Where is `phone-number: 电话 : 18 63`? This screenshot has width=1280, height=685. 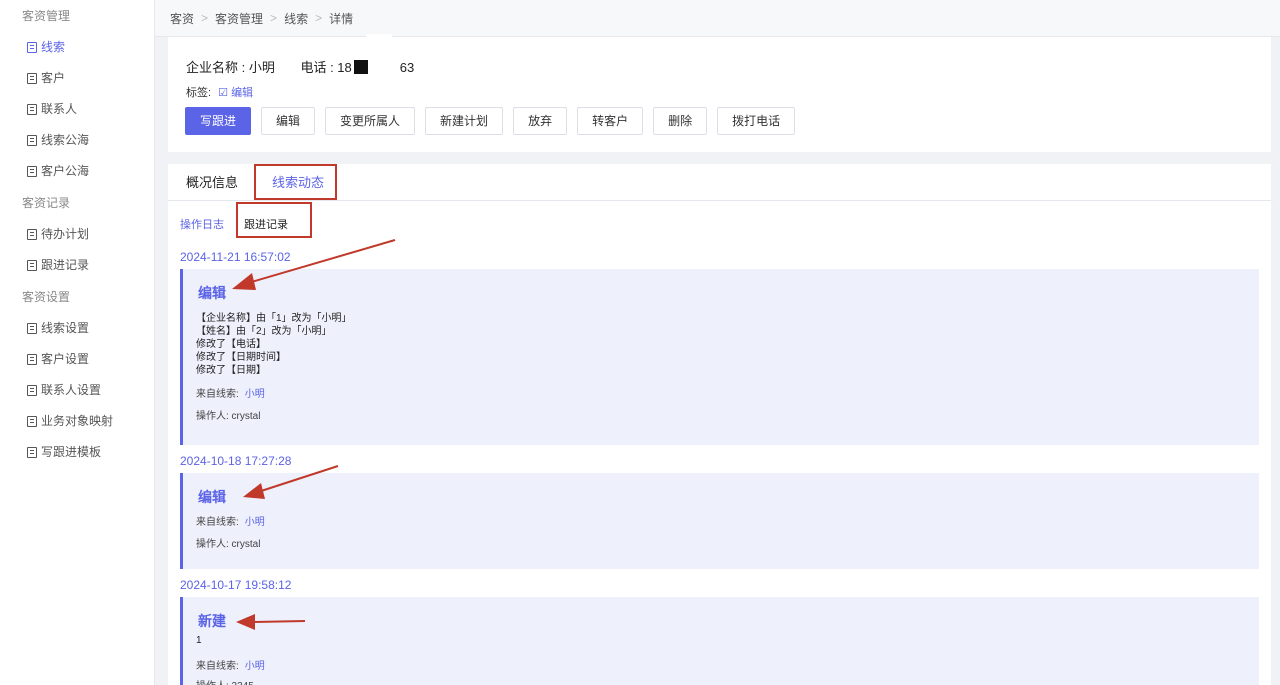
phone-number: 电话 : 18 63 is located at coordinates (357, 67).